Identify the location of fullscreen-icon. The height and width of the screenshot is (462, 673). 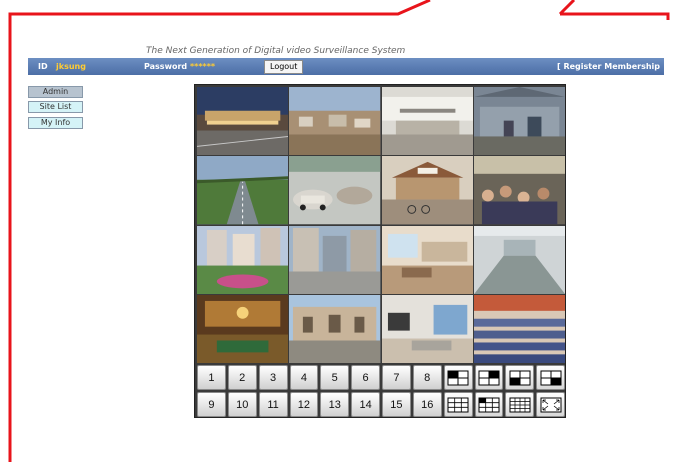
(551, 404).